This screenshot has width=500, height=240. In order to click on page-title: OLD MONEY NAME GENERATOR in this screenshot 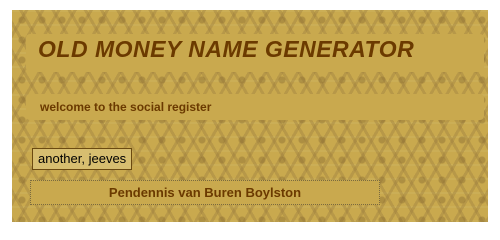, I will do `click(226, 49)`.